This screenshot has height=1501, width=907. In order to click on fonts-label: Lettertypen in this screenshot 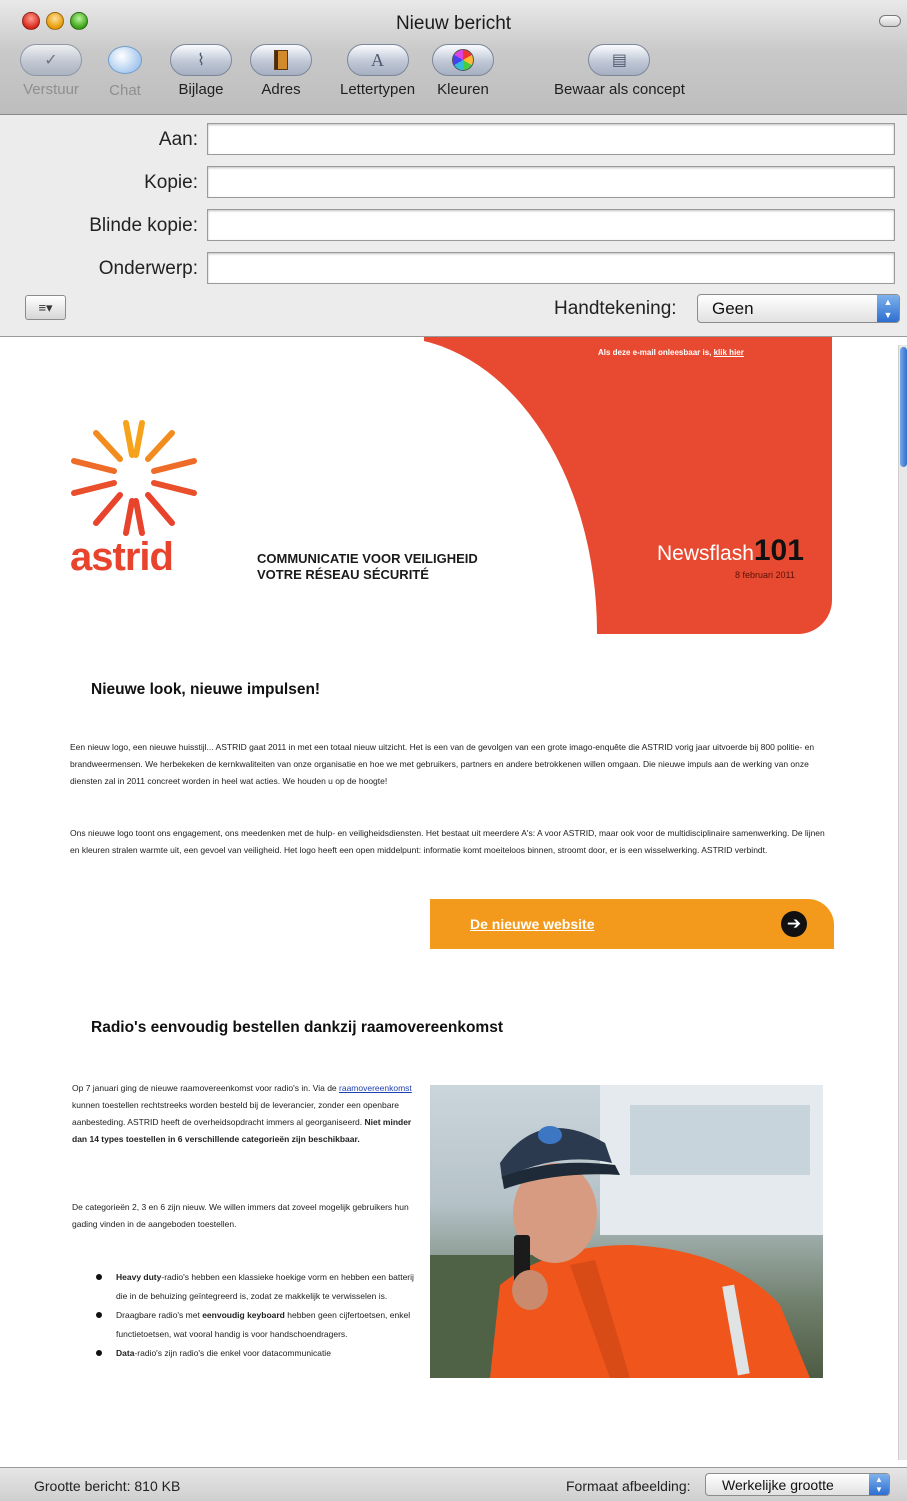, I will do `click(378, 89)`.